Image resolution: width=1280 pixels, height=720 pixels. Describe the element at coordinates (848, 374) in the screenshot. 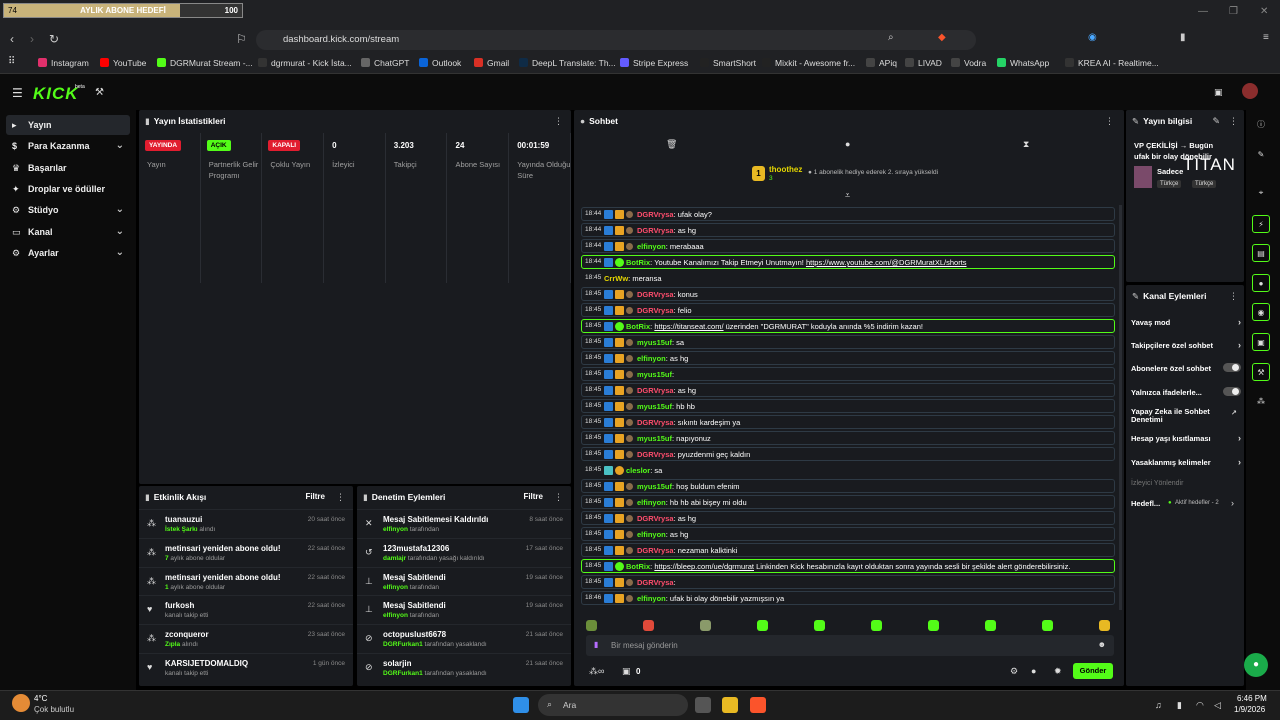

I see `chat-message: 18:45 myus15uf:` at that location.